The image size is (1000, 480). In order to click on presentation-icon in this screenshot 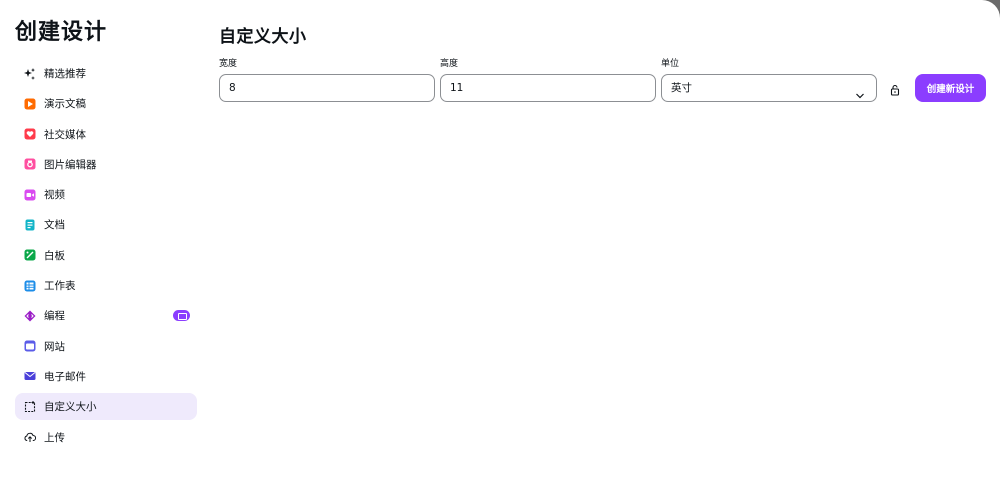, I will do `click(30, 104)`.